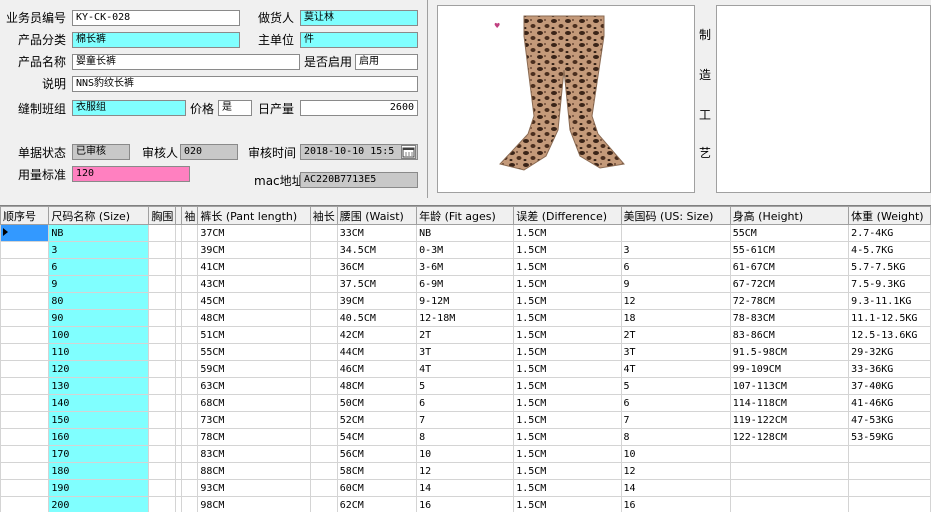  Describe the element at coordinates (789, 216) in the screenshot. I see `col-height-header: 身高 (Height)` at that location.